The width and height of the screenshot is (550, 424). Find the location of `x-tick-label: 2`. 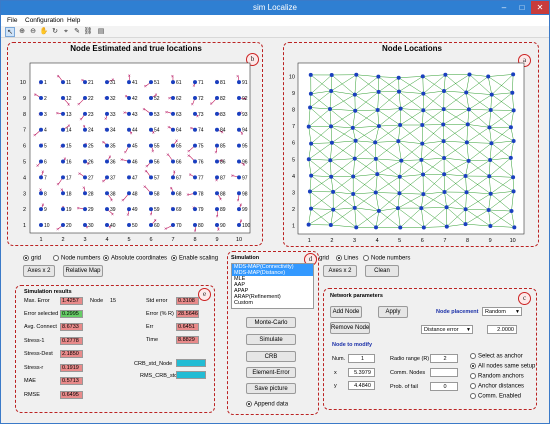

x-tick-label: 2 is located at coordinates (62, 240).